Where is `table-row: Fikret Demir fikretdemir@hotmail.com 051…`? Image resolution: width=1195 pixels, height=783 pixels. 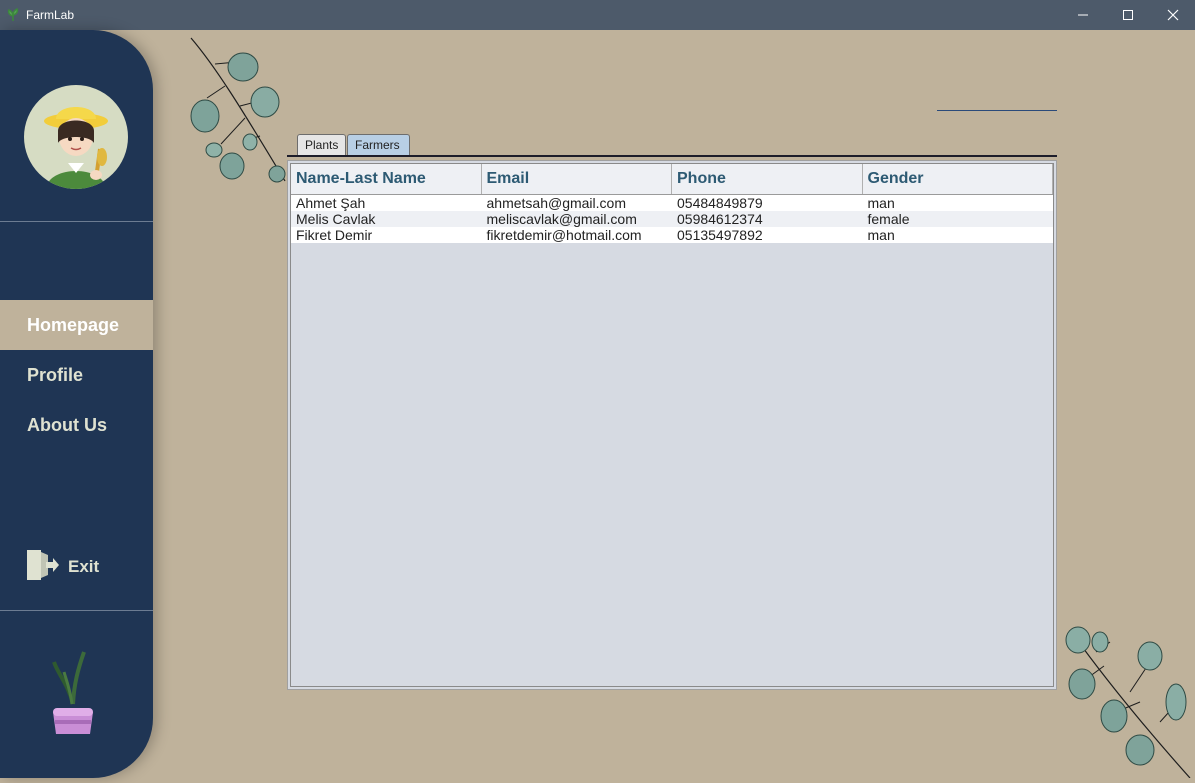 table-row: Fikret Demir fikretdemir@hotmail.com 051… is located at coordinates (672, 235).